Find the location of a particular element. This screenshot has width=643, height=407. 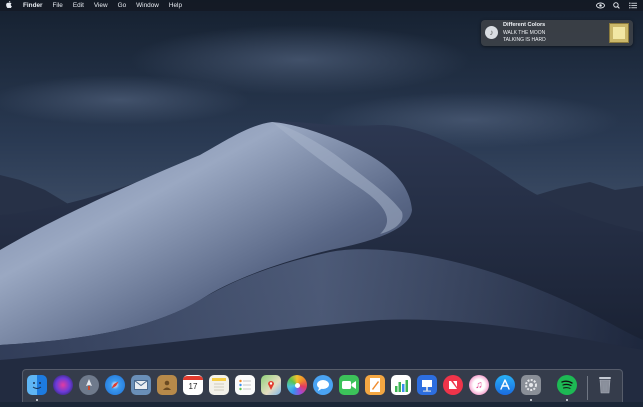

facetime-icon is located at coordinates (349, 385).